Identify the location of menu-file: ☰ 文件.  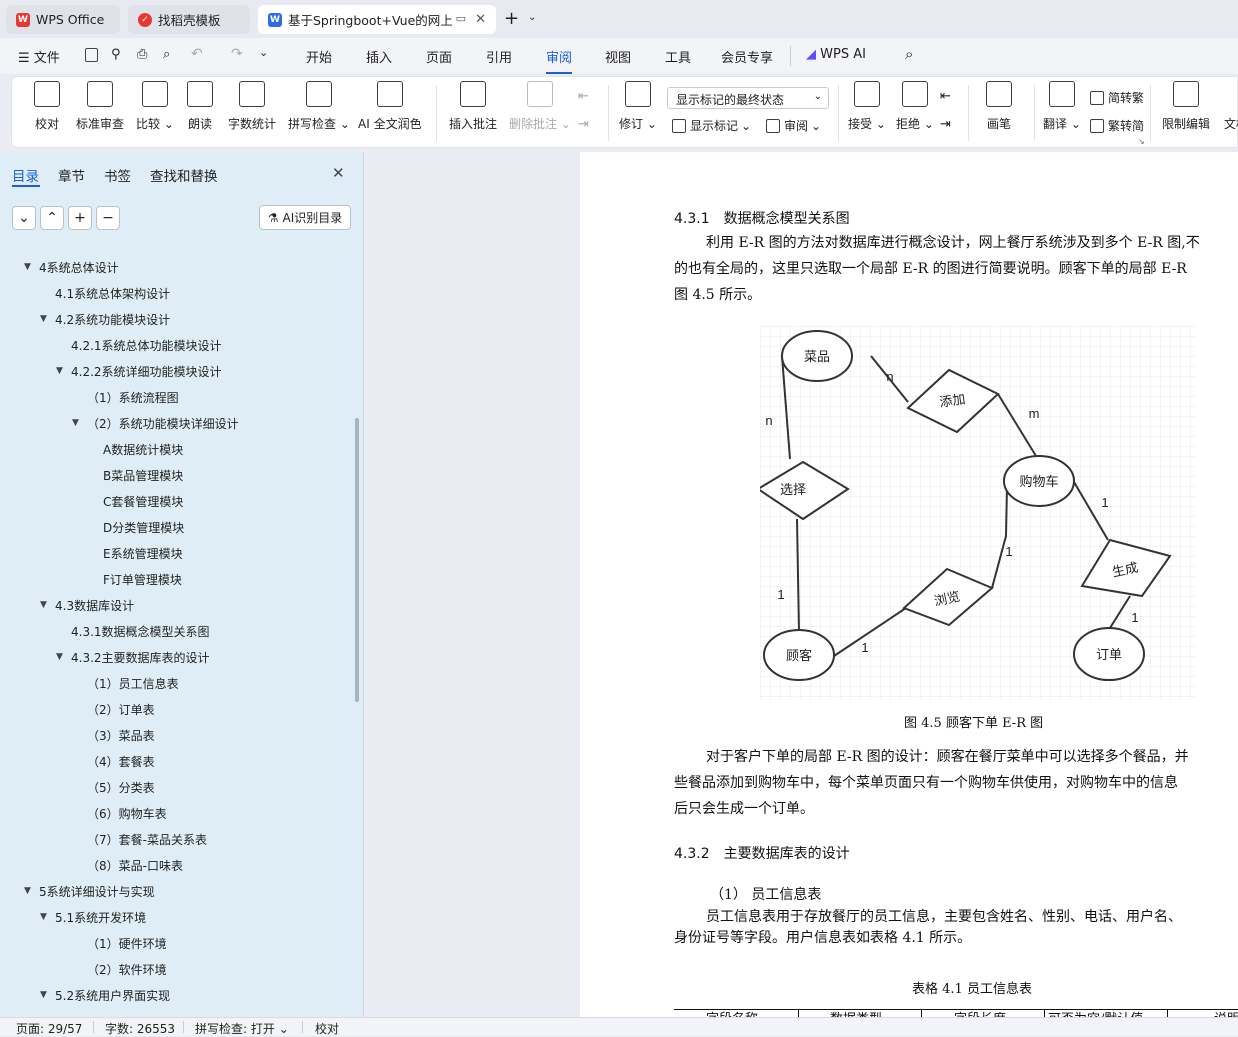
(39, 56).